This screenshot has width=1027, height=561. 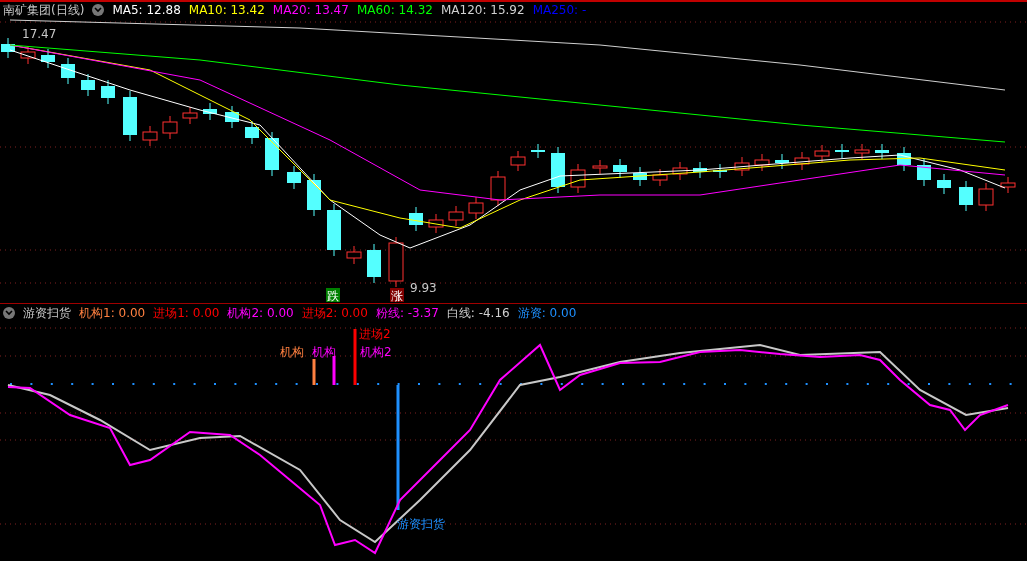 What do you see at coordinates (47, 313) in the screenshot?
I see `indicator-title: 游资扫货` at bounding box center [47, 313].